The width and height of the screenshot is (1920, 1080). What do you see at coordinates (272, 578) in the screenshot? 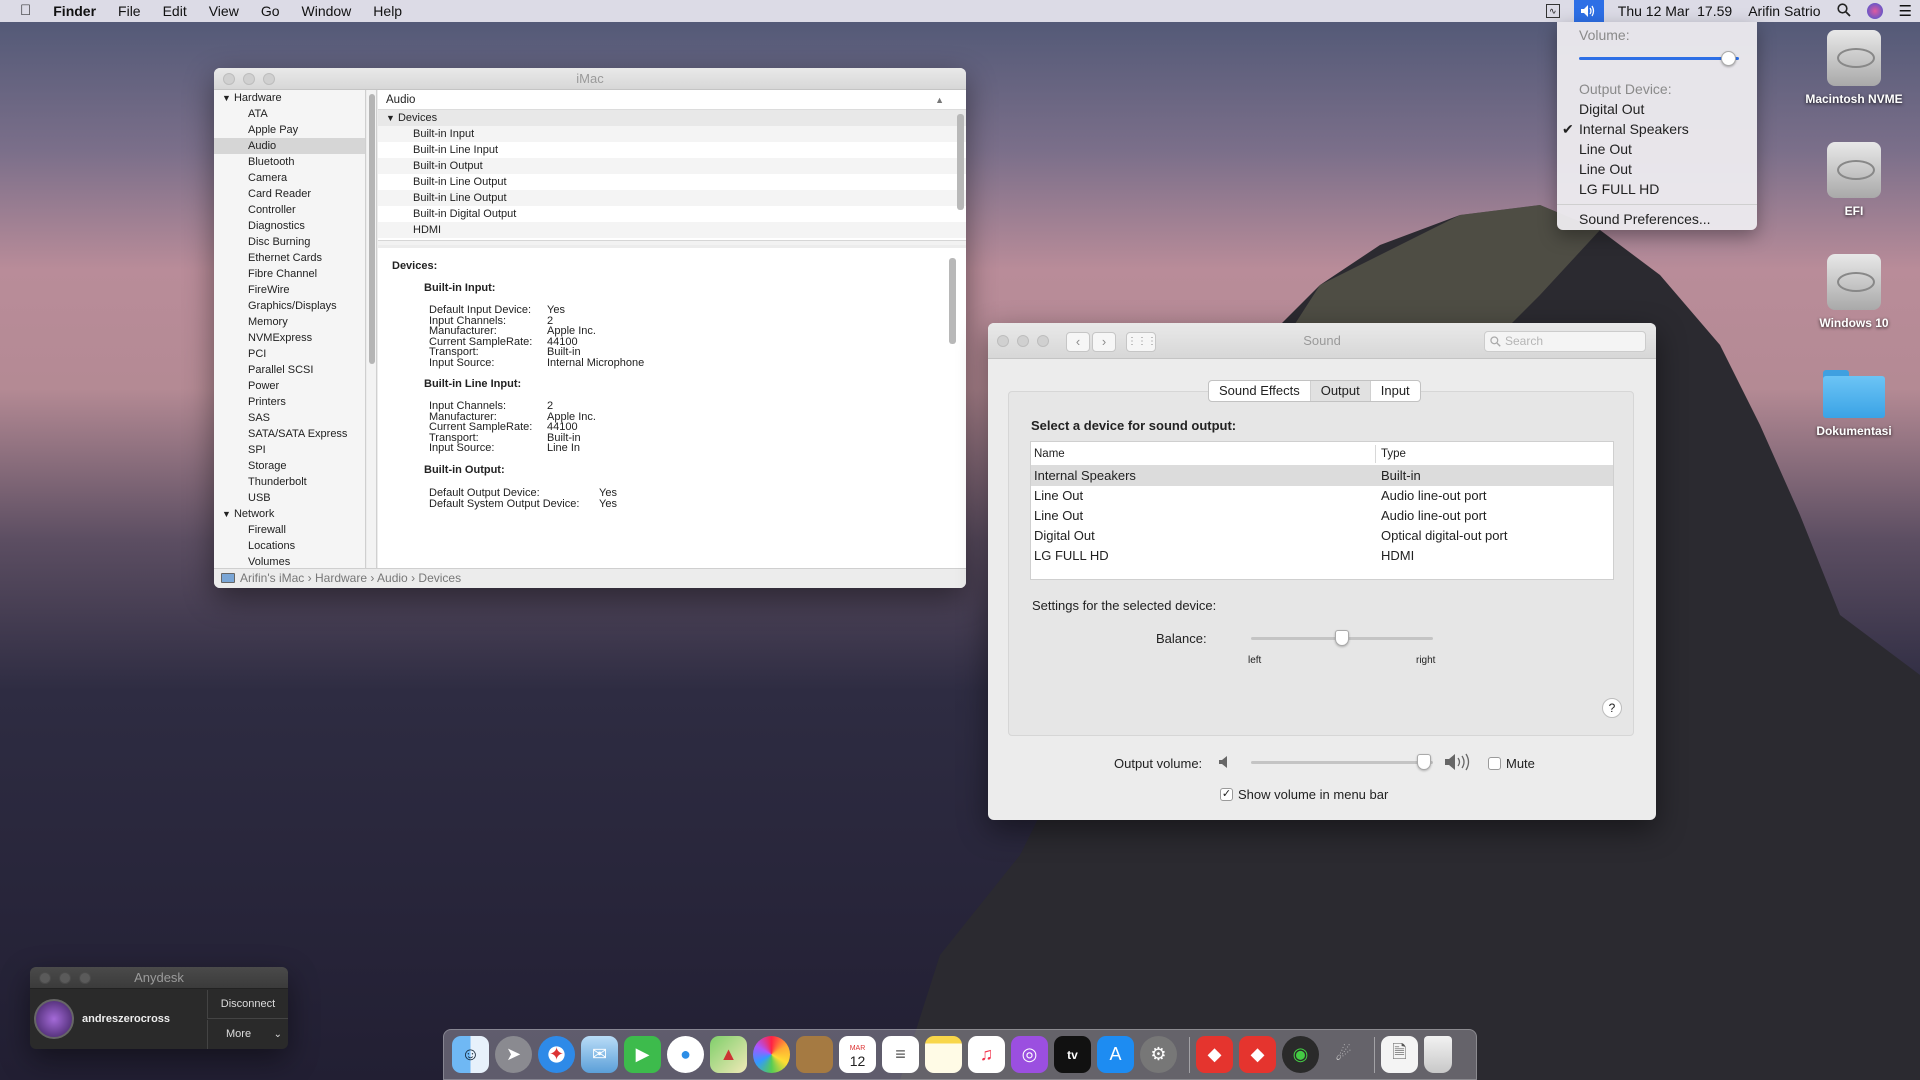
I see `path-item: Arifin's iMac` at bounding box center [272, 578].